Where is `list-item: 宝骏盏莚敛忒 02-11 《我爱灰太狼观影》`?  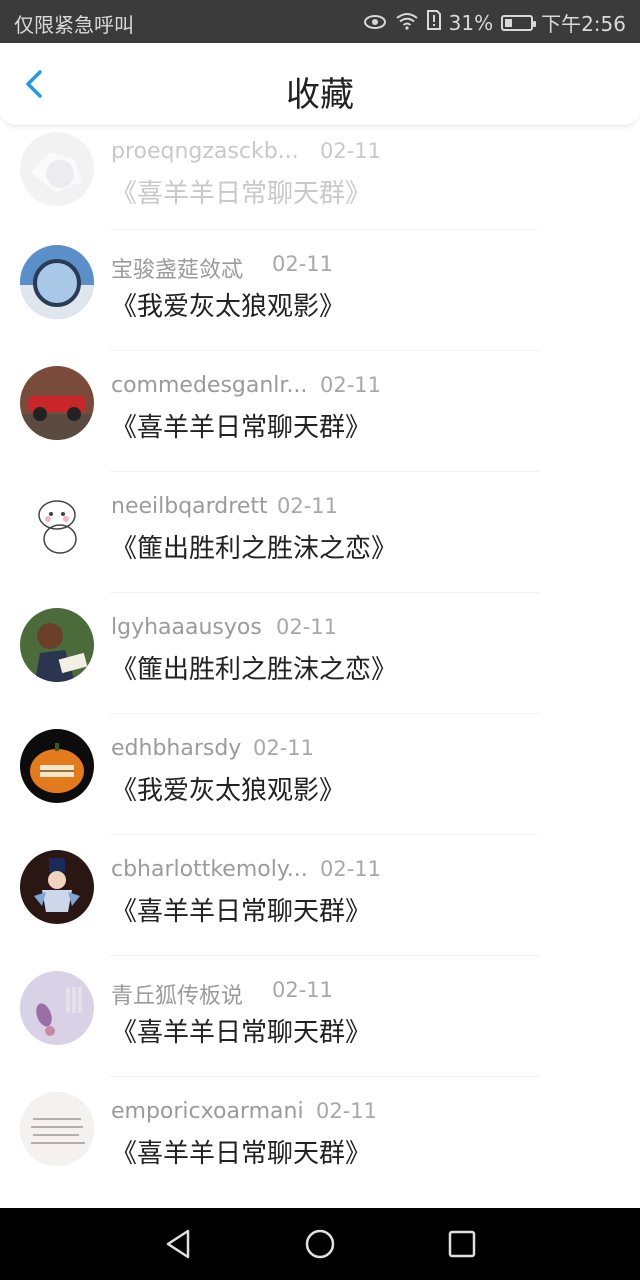 list-item: 宝骏盏莚敛忒 02-11 《我爱灰太狼观影》 is located at coordinates (320, 290).